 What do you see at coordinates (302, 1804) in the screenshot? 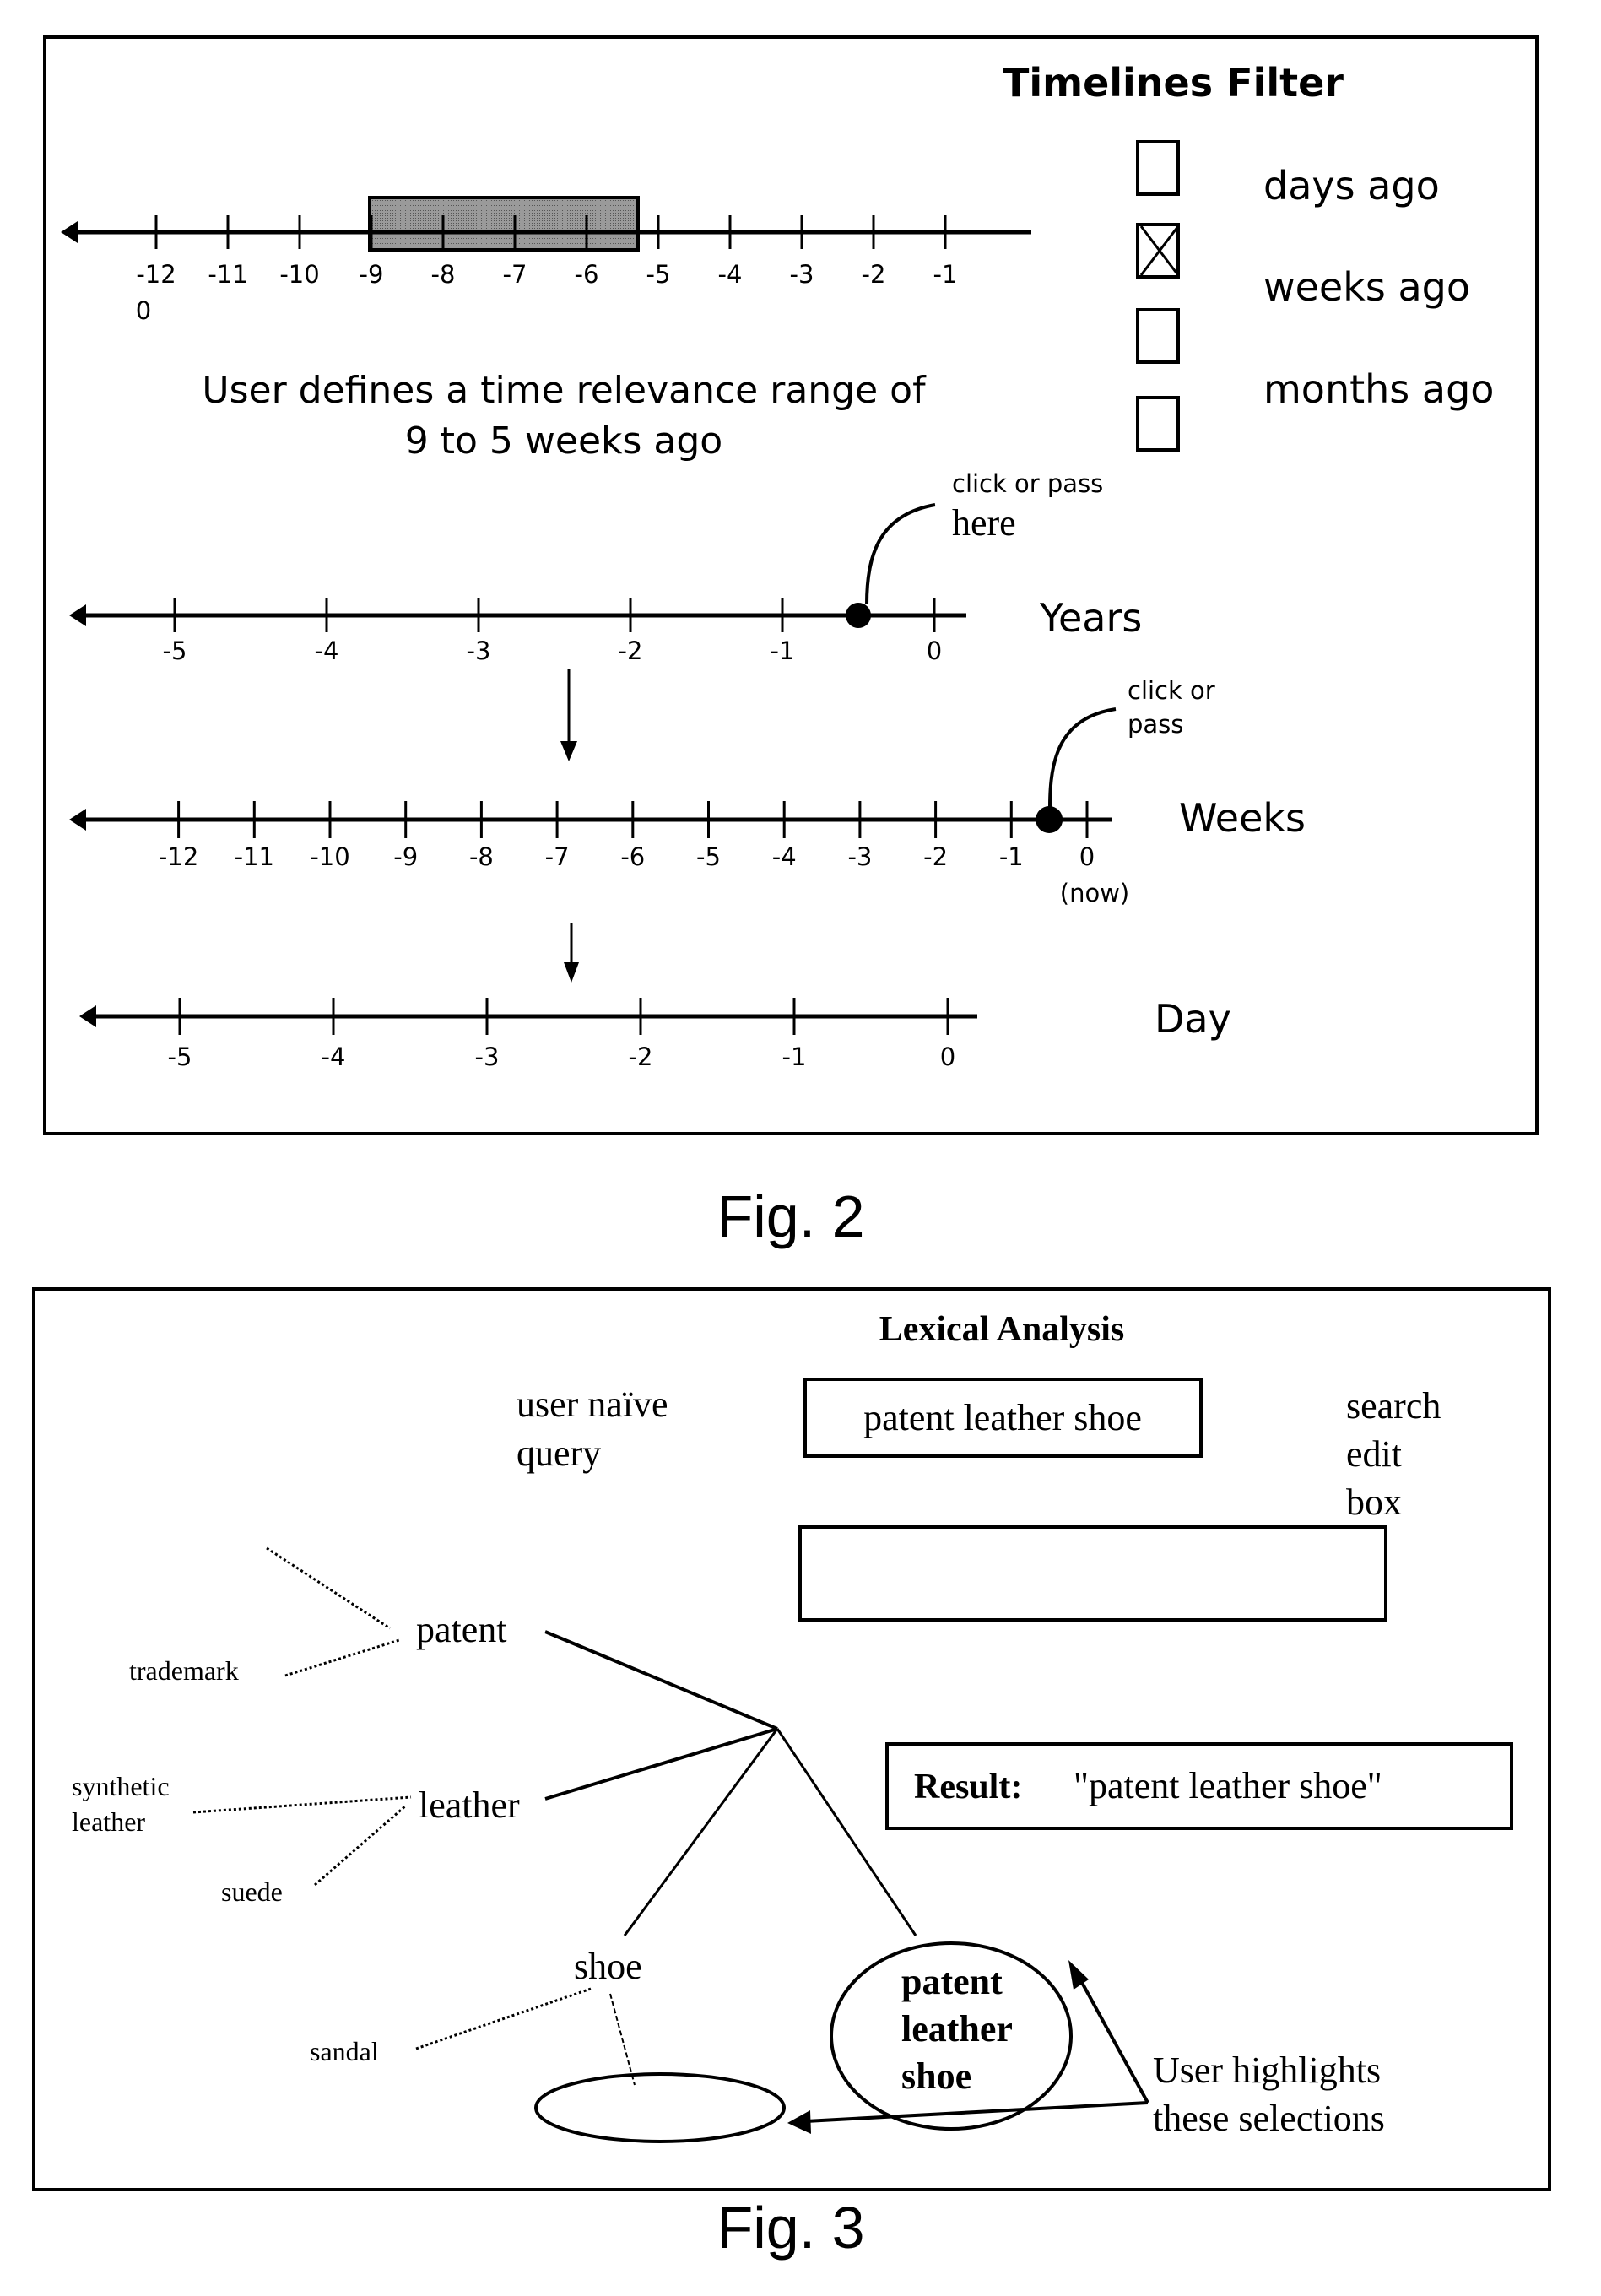
I see `synonym-edge-synthetic-leather` at bounding box center [302, 1804].